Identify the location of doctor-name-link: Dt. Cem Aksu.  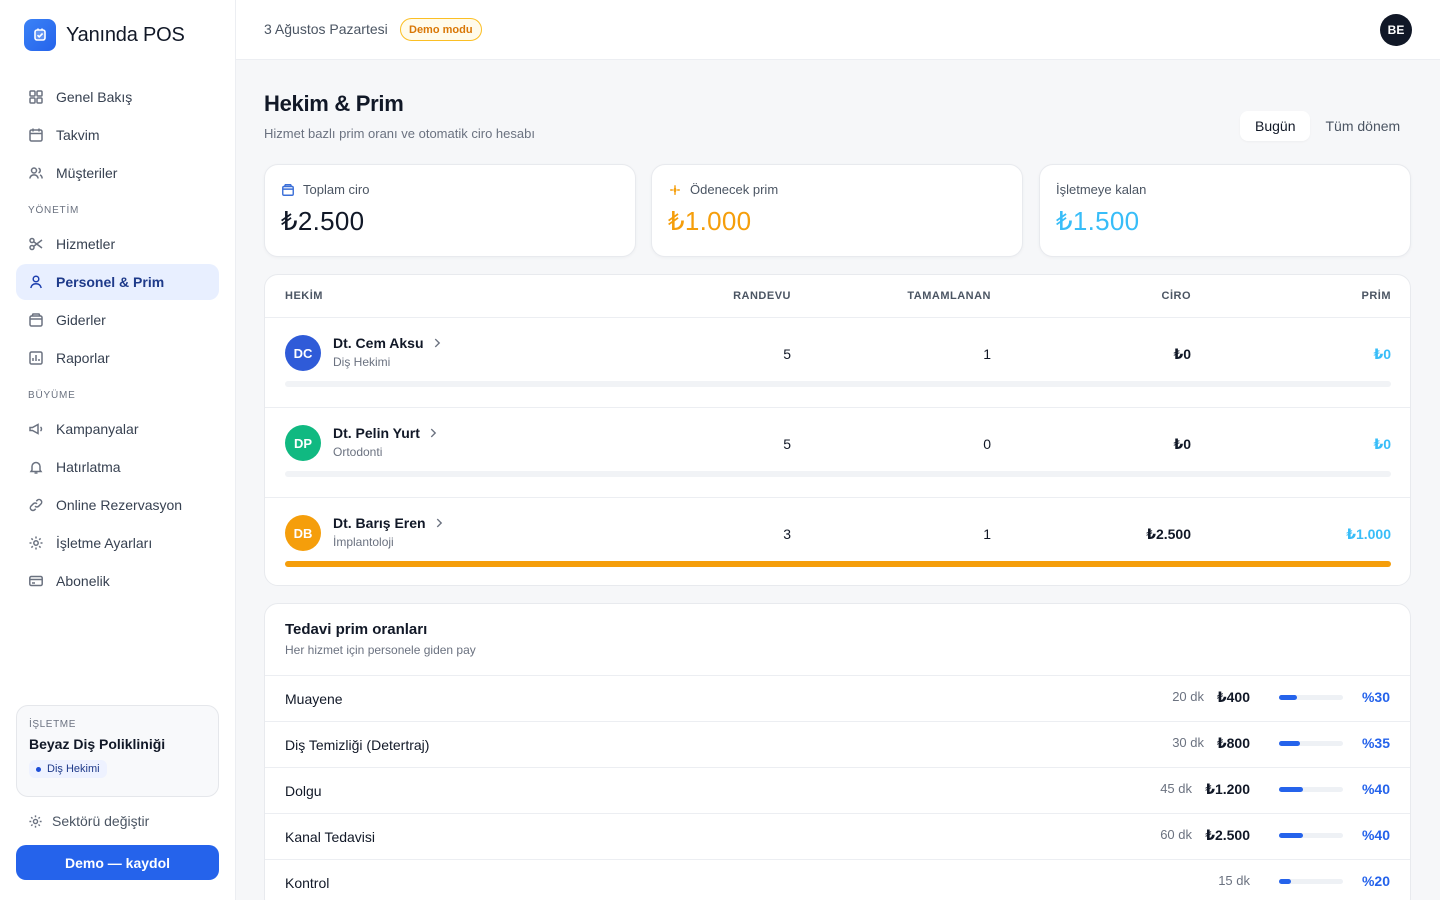
(388, 343).